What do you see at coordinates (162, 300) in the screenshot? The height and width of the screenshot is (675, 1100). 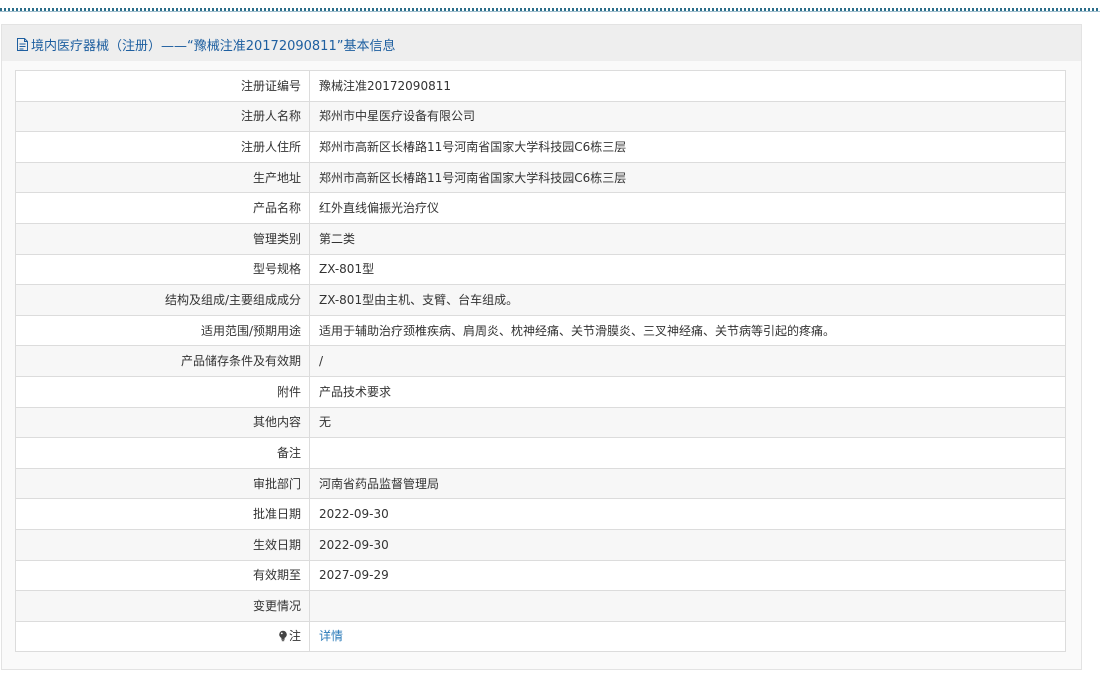 I see `row-label: 结构及组成/主要组成成分` at bounding box center [162, 300].